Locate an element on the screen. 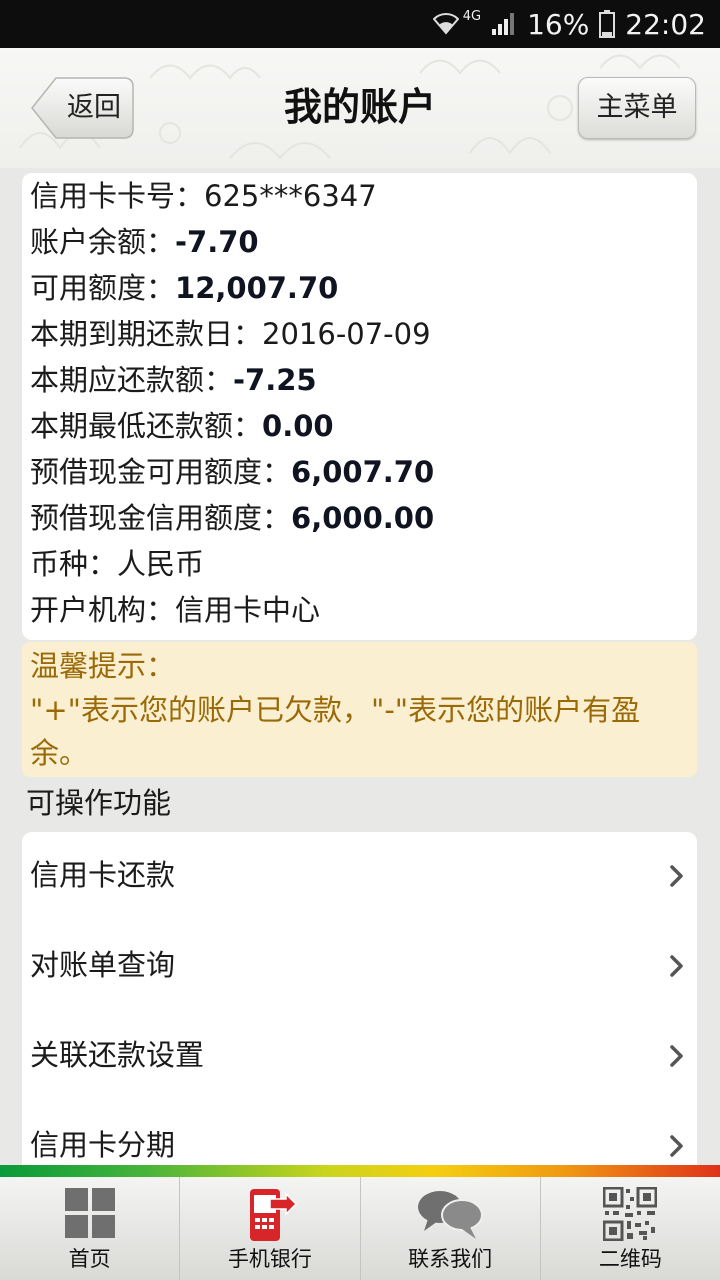 The width and height of the screenshot is (720, 1280). signal-icon is located at coordinates (504, 24).